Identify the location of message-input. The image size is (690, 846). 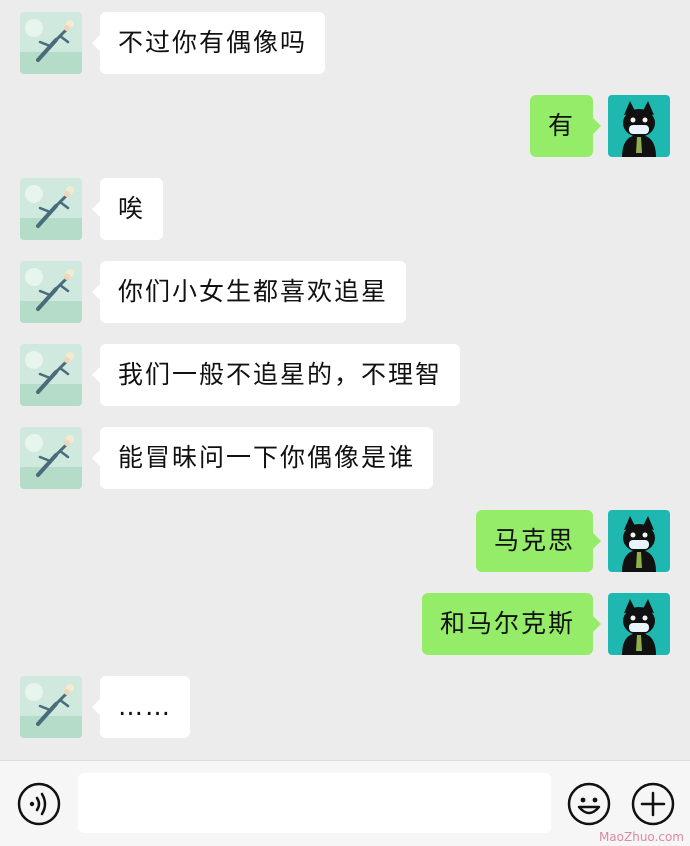
(314, 803).